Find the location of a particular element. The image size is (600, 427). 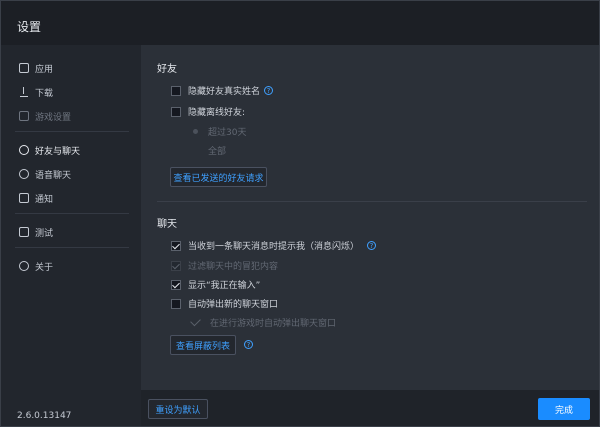

sidebar-item-label: 游戏设置 is located at coordinates (53, 117).